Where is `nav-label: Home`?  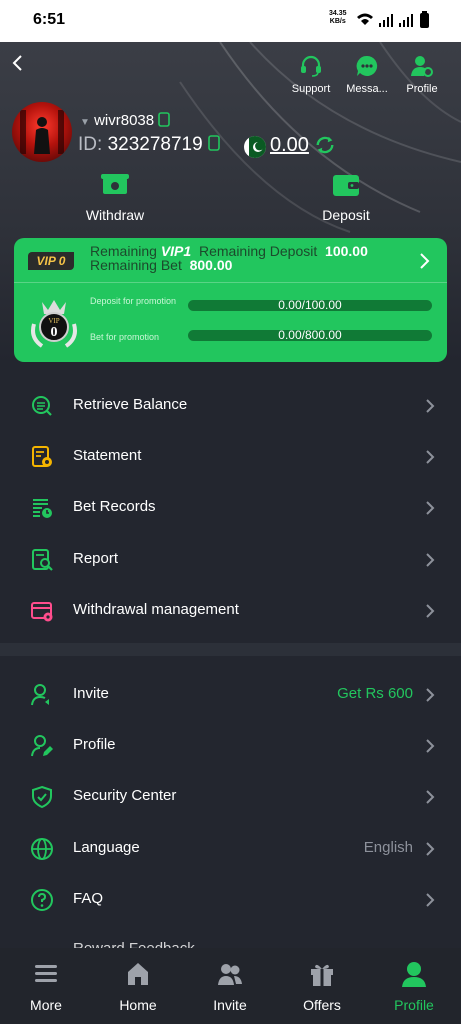 nav-label: Home is located at coordinates (138, 1005).